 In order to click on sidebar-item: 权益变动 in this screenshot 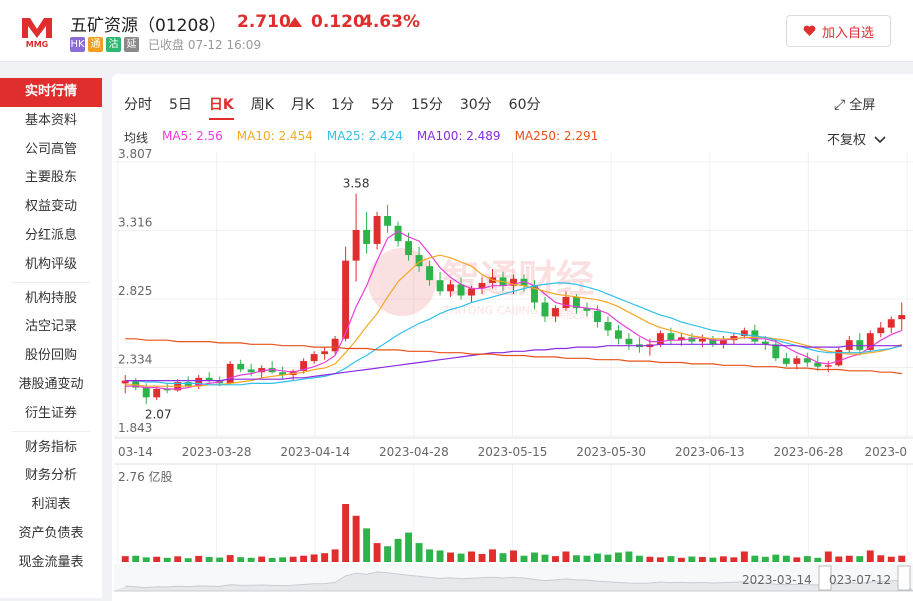, I will do `click(51, 207)`.